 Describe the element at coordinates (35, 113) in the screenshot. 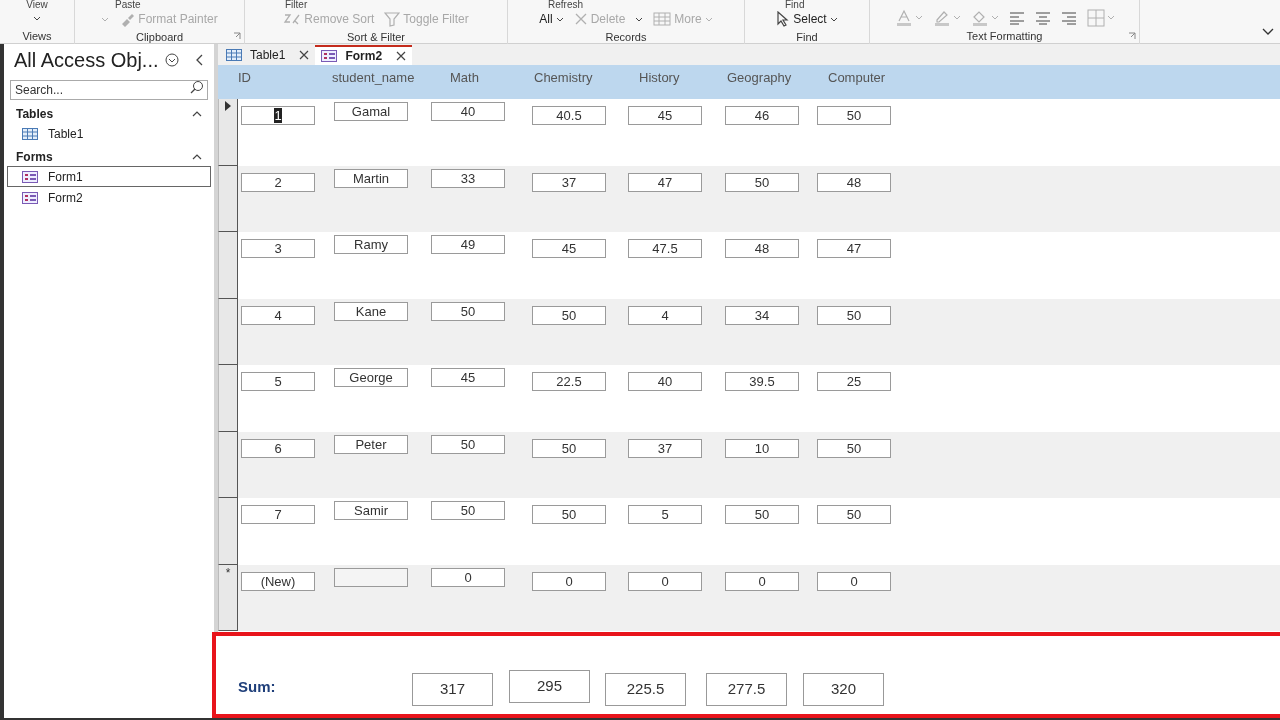

I see `group-header: Tables` at that location.